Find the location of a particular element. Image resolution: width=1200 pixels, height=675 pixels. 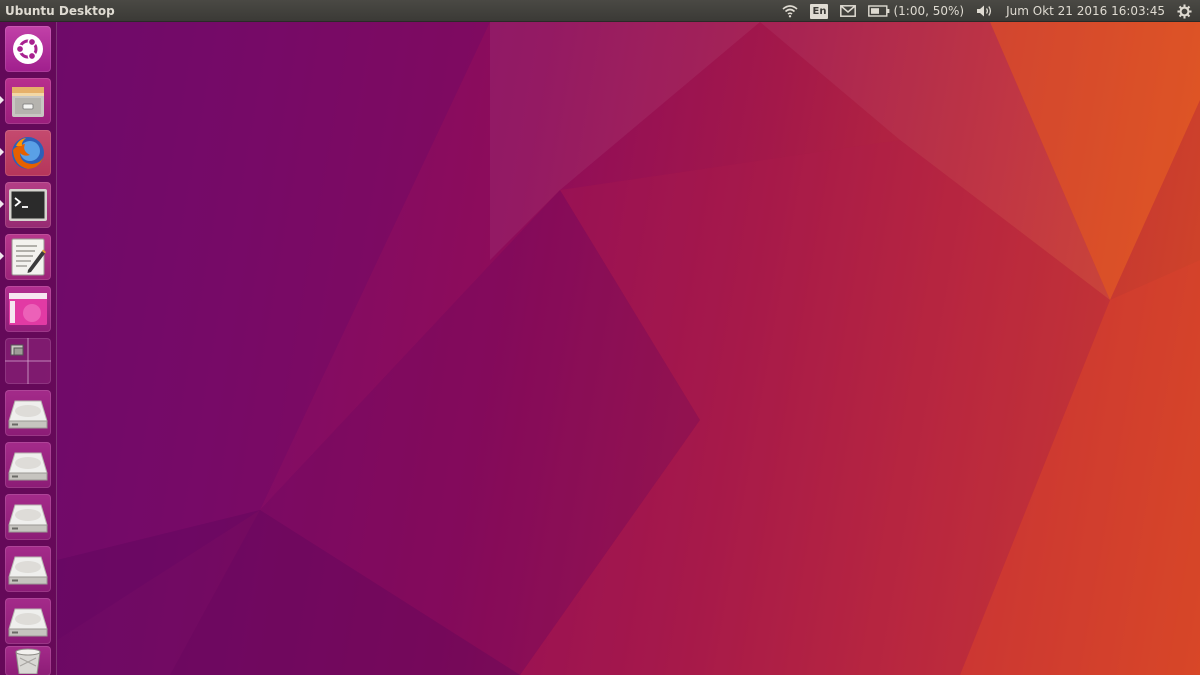

keyboard-layout-label: En is located at coordinates (819, 11).